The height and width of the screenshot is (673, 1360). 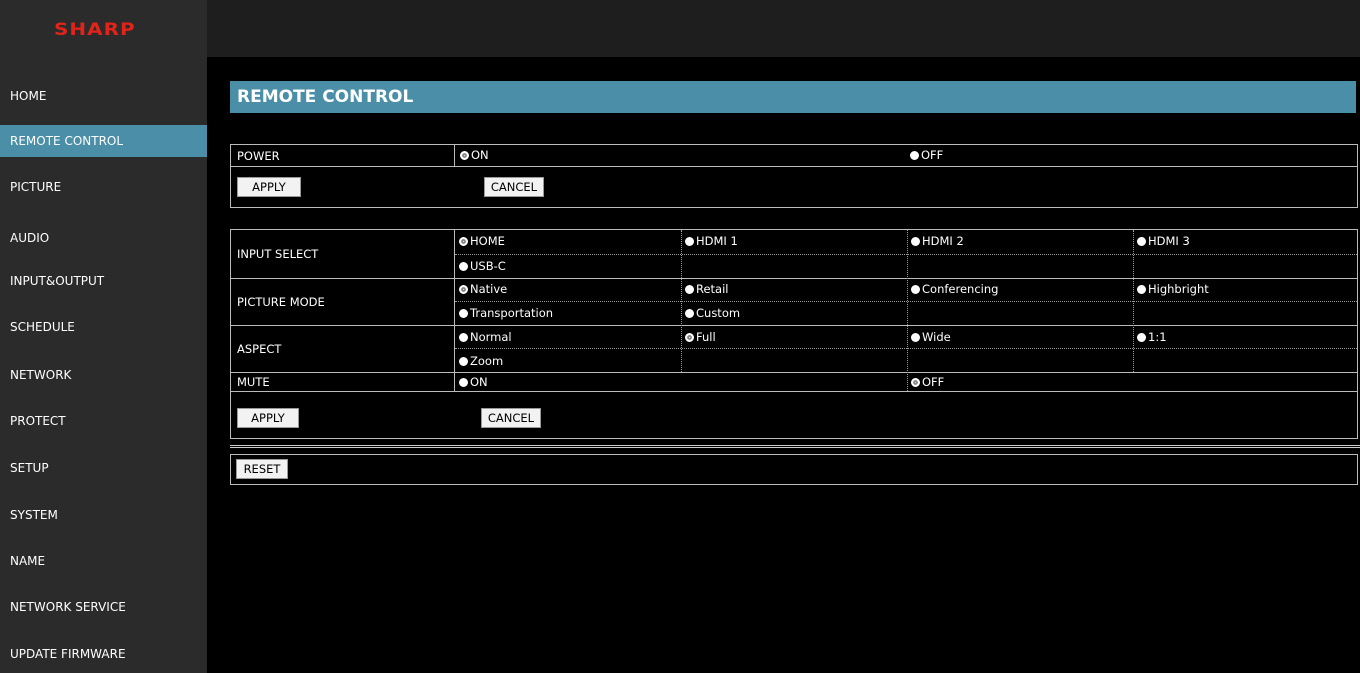 I want to click on top-bar, so click(x=783, y=28).